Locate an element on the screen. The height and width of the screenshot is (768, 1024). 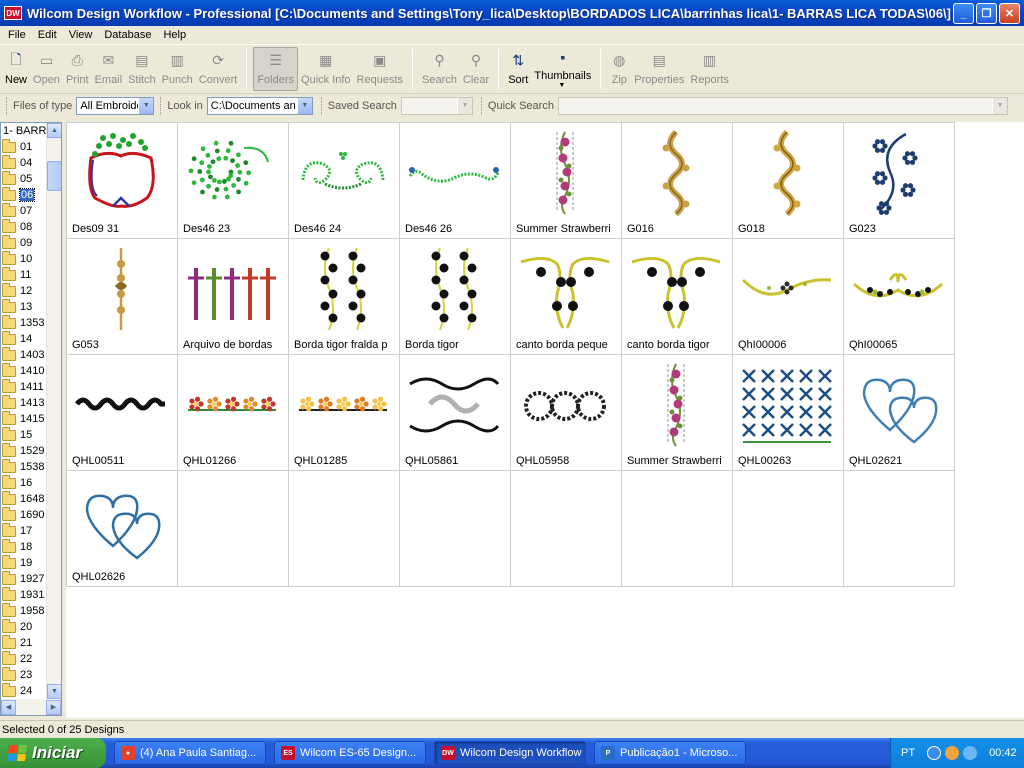
maximize-button: ❐ is located at coordinates (986, 13).